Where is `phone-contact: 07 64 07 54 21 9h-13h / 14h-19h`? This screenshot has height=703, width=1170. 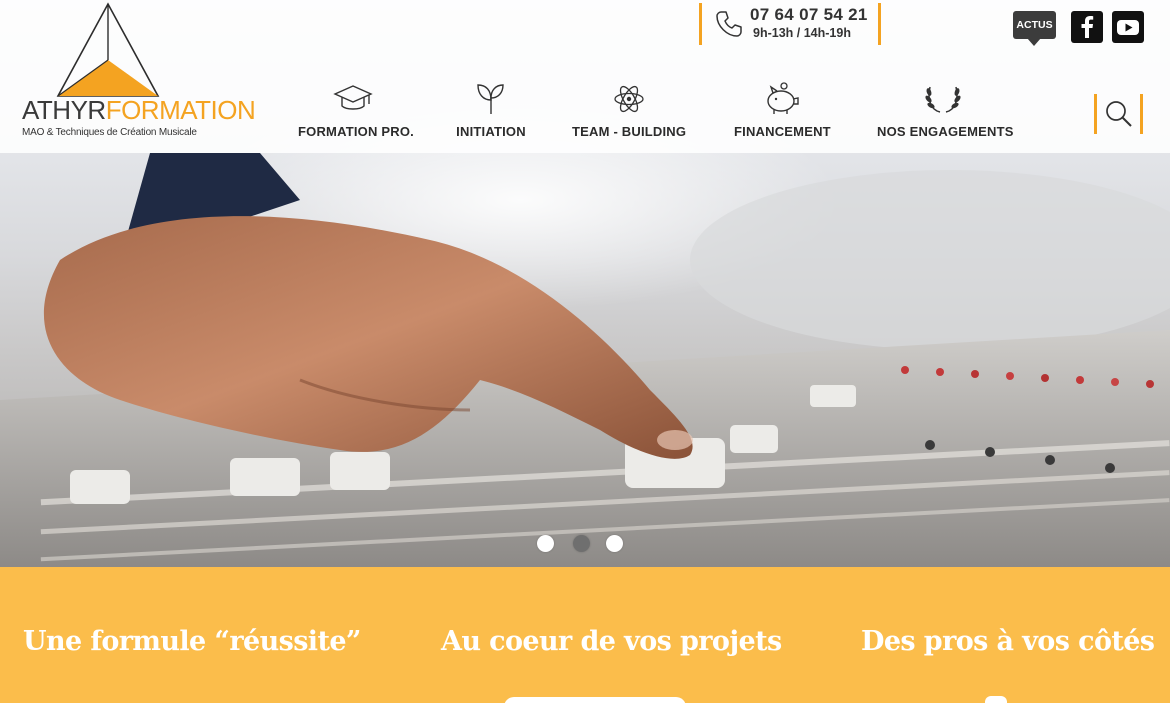 phone-contact: 07 64 07 54 21 9h-13h / 14h-19h is located at coordinates (790, 24).